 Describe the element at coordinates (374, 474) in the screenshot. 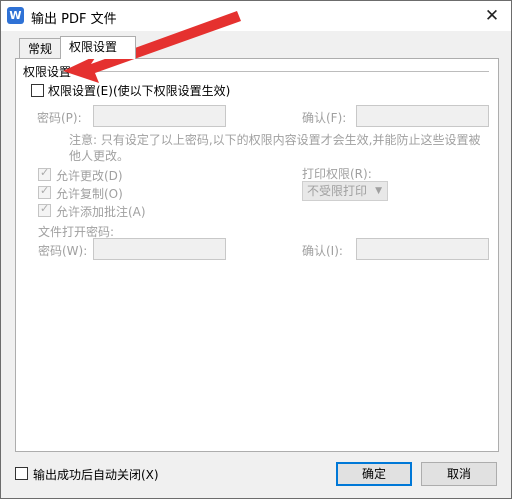

I see `ok-button: 确定` at that location.